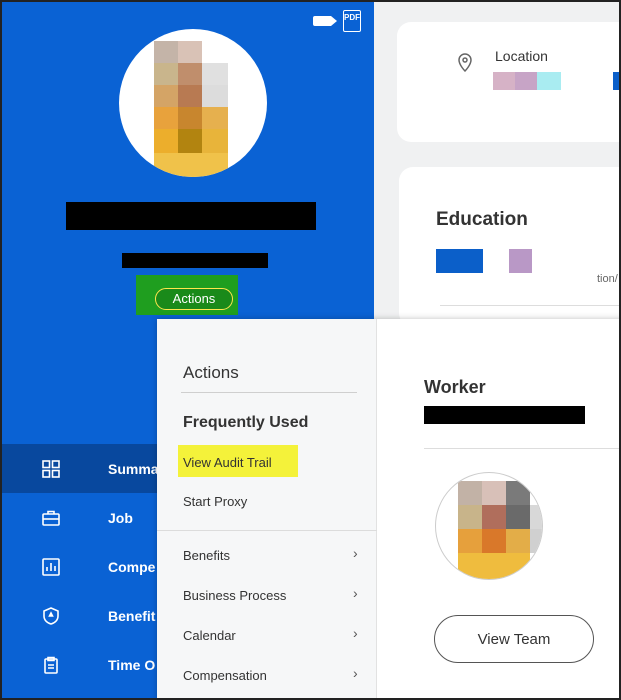 This screenshot has width=621, height=700. What do you see at coordinates (82, 615) in the screenshot?
I see `nav-item-benefits: Benefit` at bounding box center [82, 615].